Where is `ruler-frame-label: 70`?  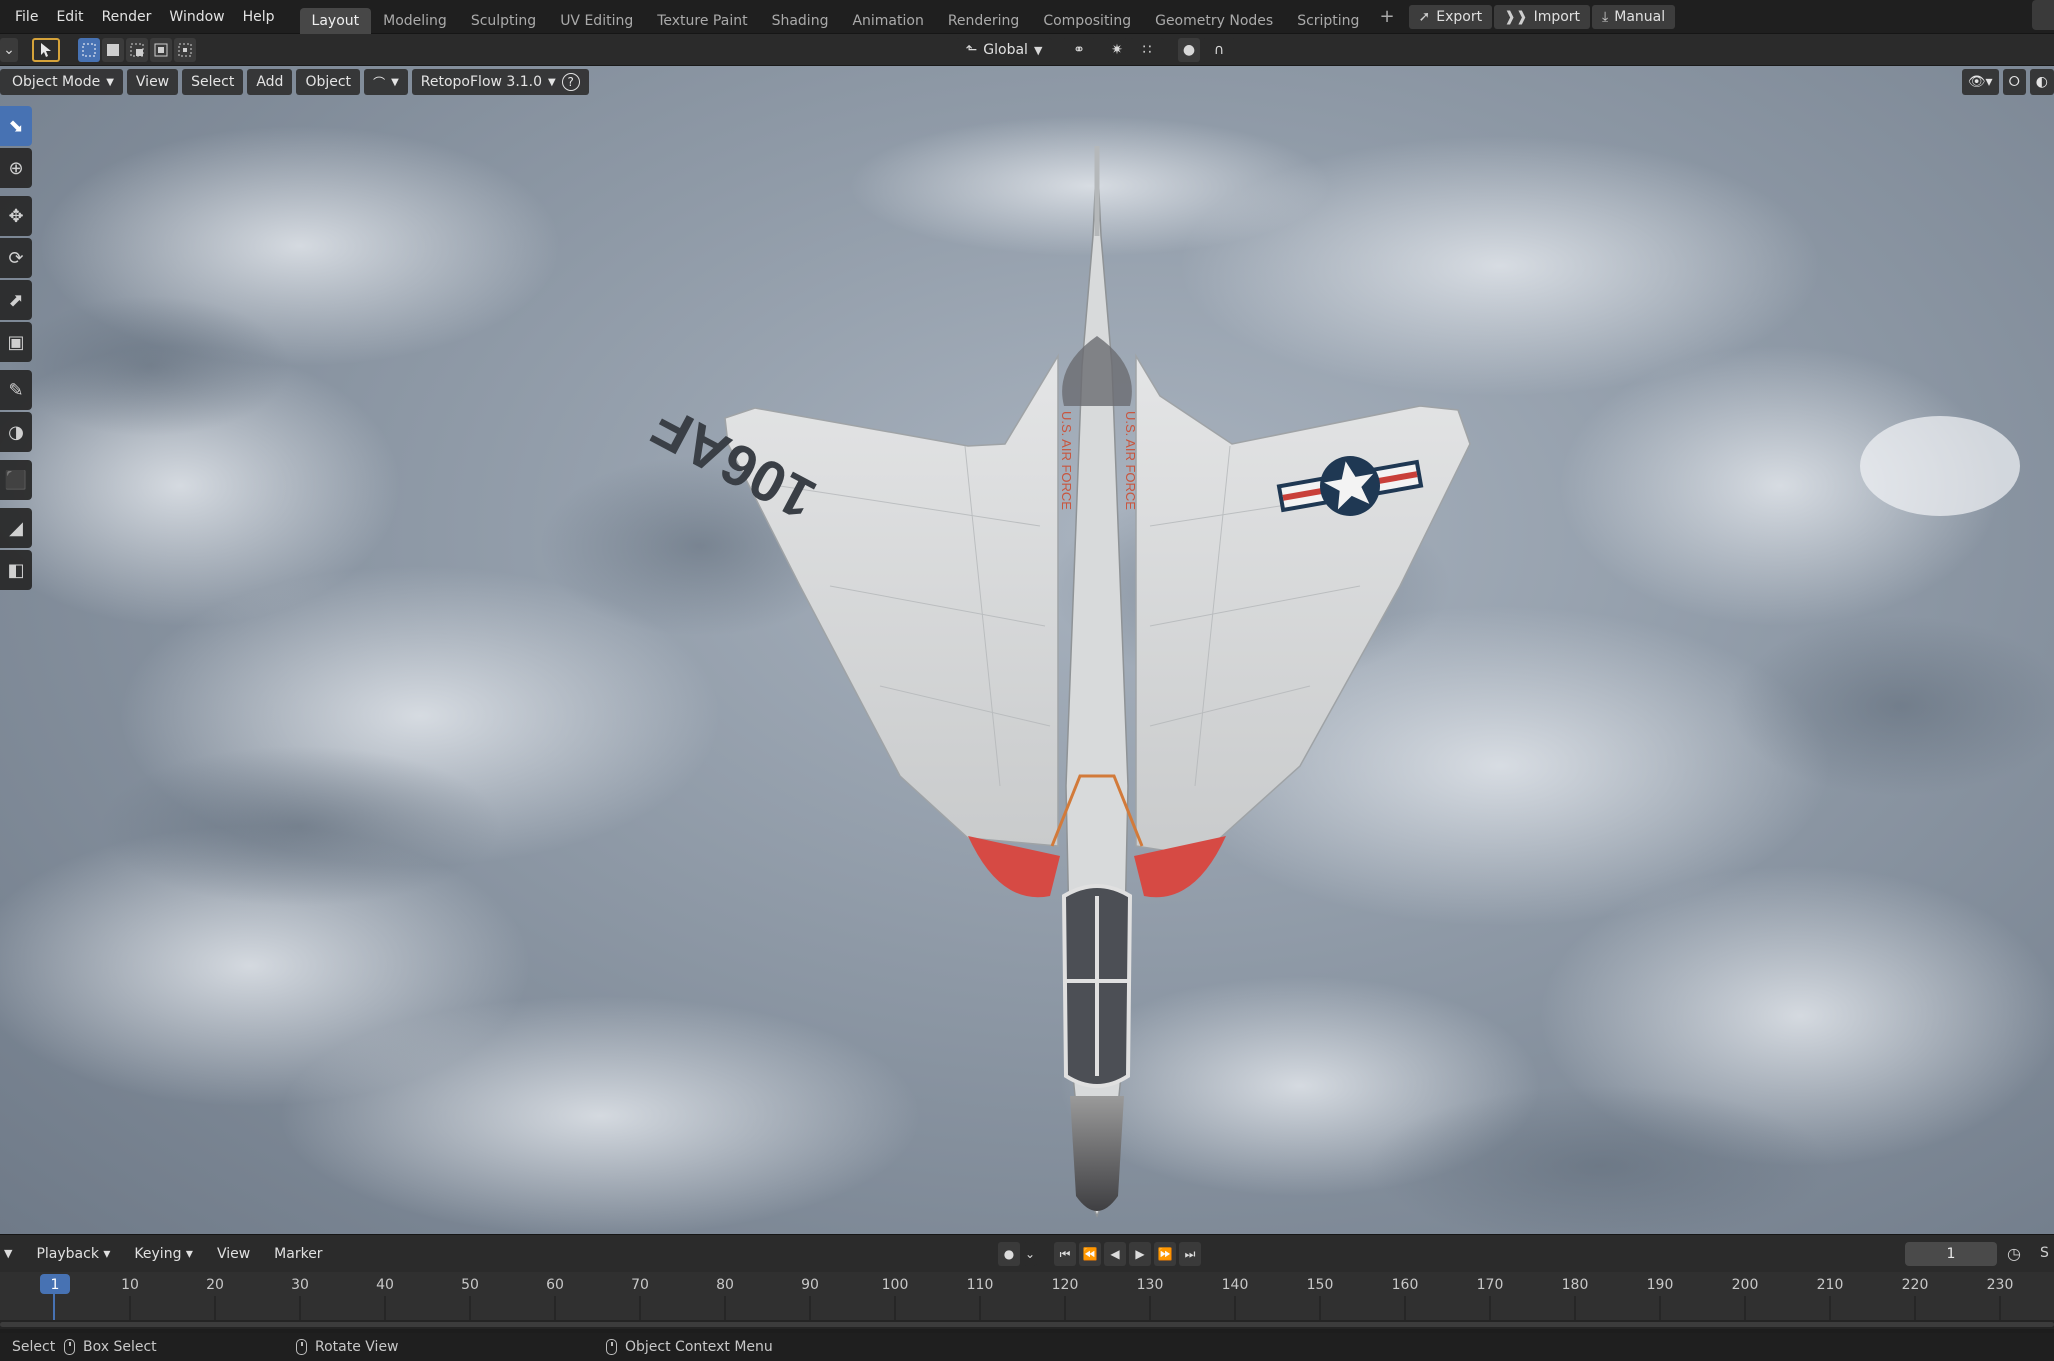 ruler-frame-label: 70 is located at coordinates (640, 1285).